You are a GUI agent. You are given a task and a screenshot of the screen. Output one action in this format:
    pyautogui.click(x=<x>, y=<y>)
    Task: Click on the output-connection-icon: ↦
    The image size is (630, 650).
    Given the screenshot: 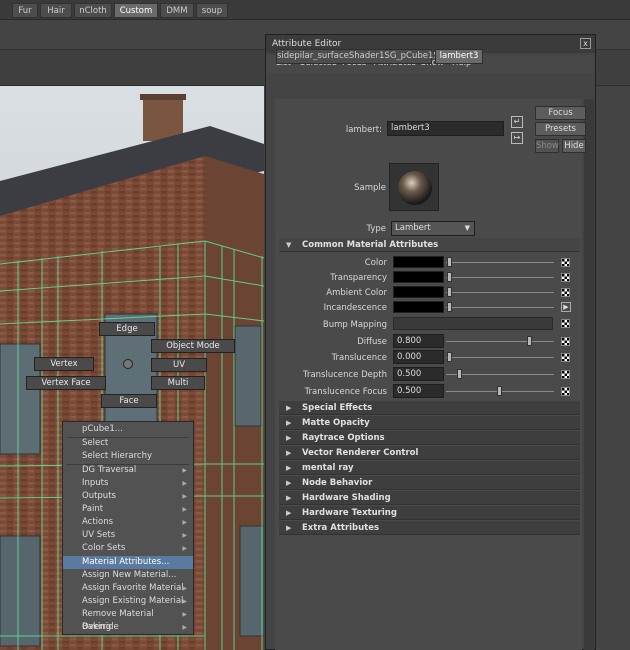 What is the action you would take?
    pyautogui.click(x=517, y=138)
    